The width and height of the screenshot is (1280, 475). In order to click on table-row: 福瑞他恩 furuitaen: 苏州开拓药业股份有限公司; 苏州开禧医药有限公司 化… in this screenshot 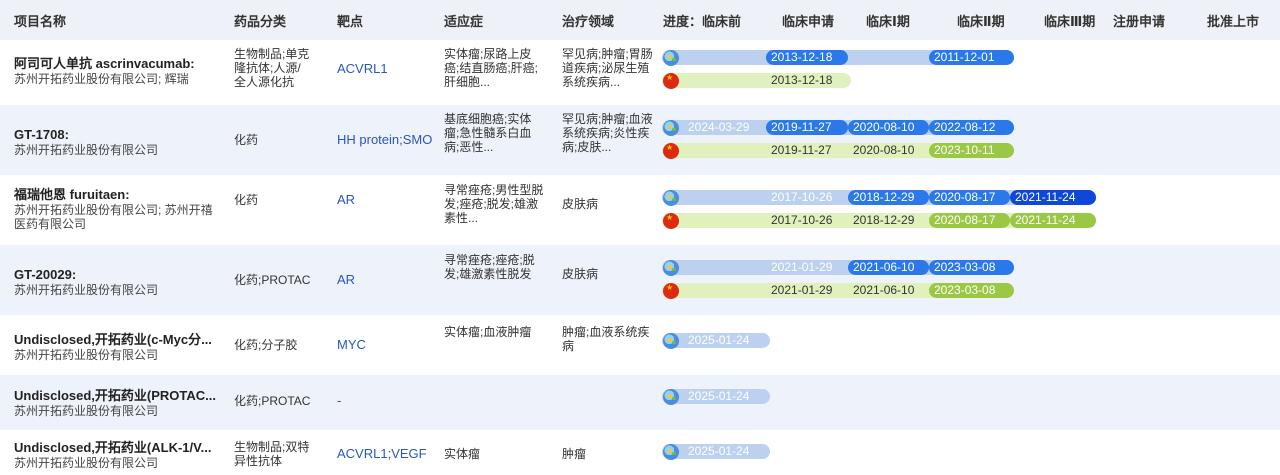, I will do `click(640, 210)`.